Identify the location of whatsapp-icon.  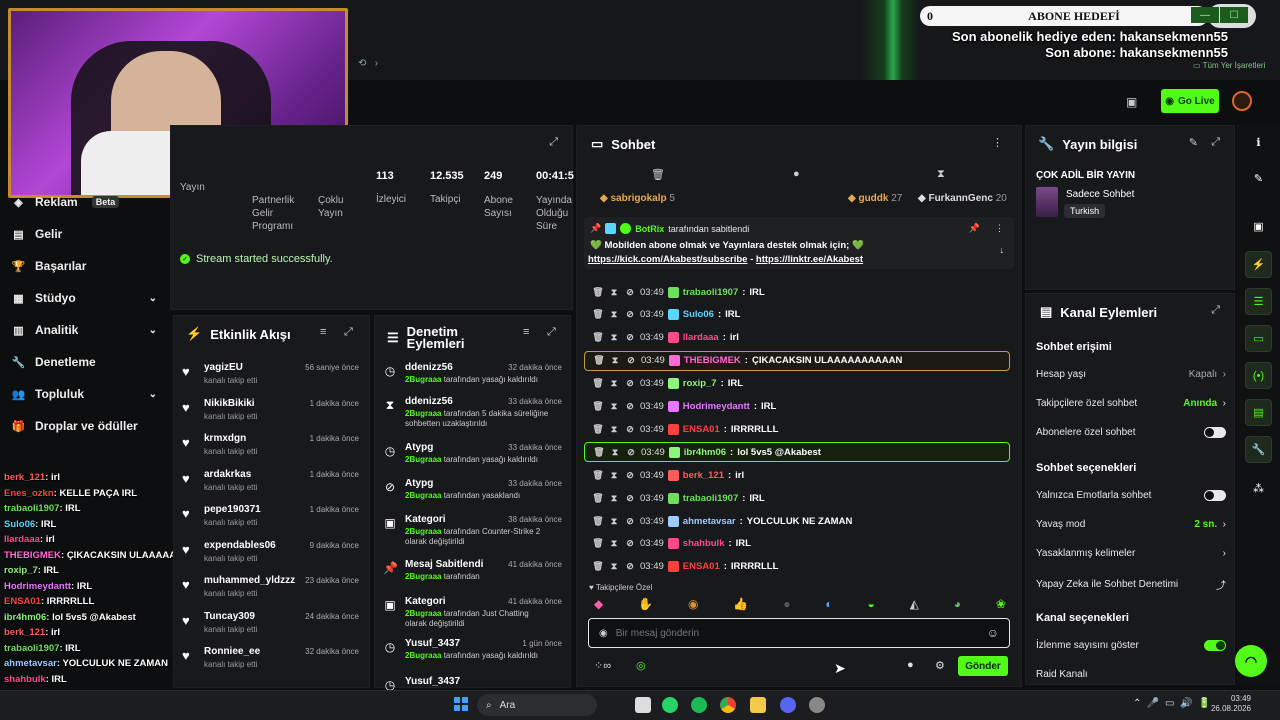
(670, 705).